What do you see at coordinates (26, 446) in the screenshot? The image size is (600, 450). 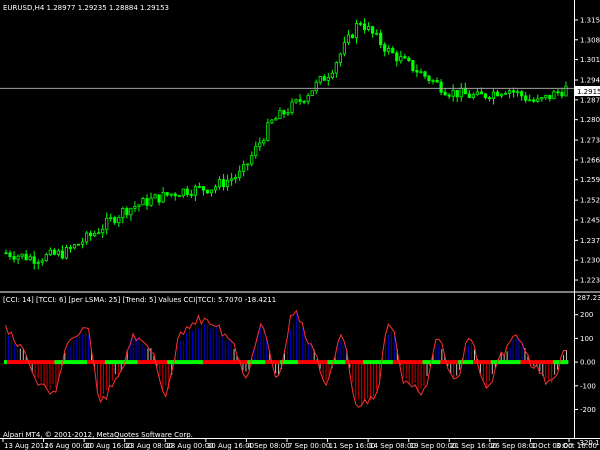 I see `time-tick-label: 13 Aug 2012` at bounding box center [26, 446].